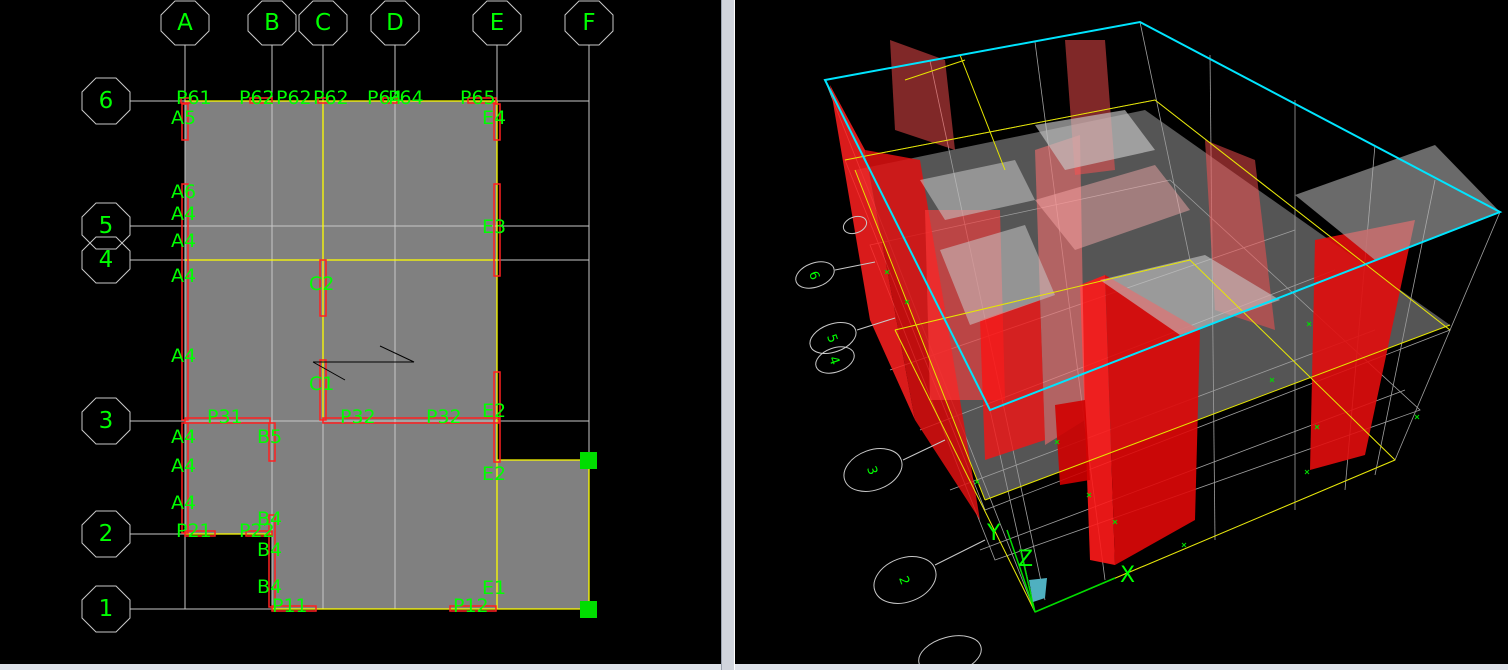 This screenshot has width=1508, height=670. What do you see at coordinates (194, 98) in the screenshot?
I see `element-label: P61` at bounding box center [194, 98].